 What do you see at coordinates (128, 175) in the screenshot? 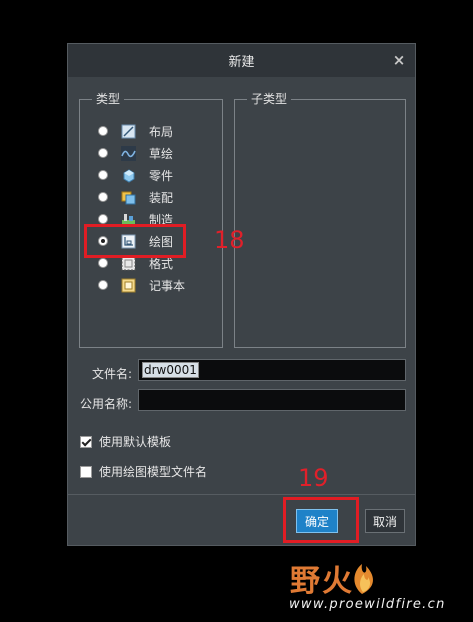
I see `part-icon` at bounding box center [128, 175].